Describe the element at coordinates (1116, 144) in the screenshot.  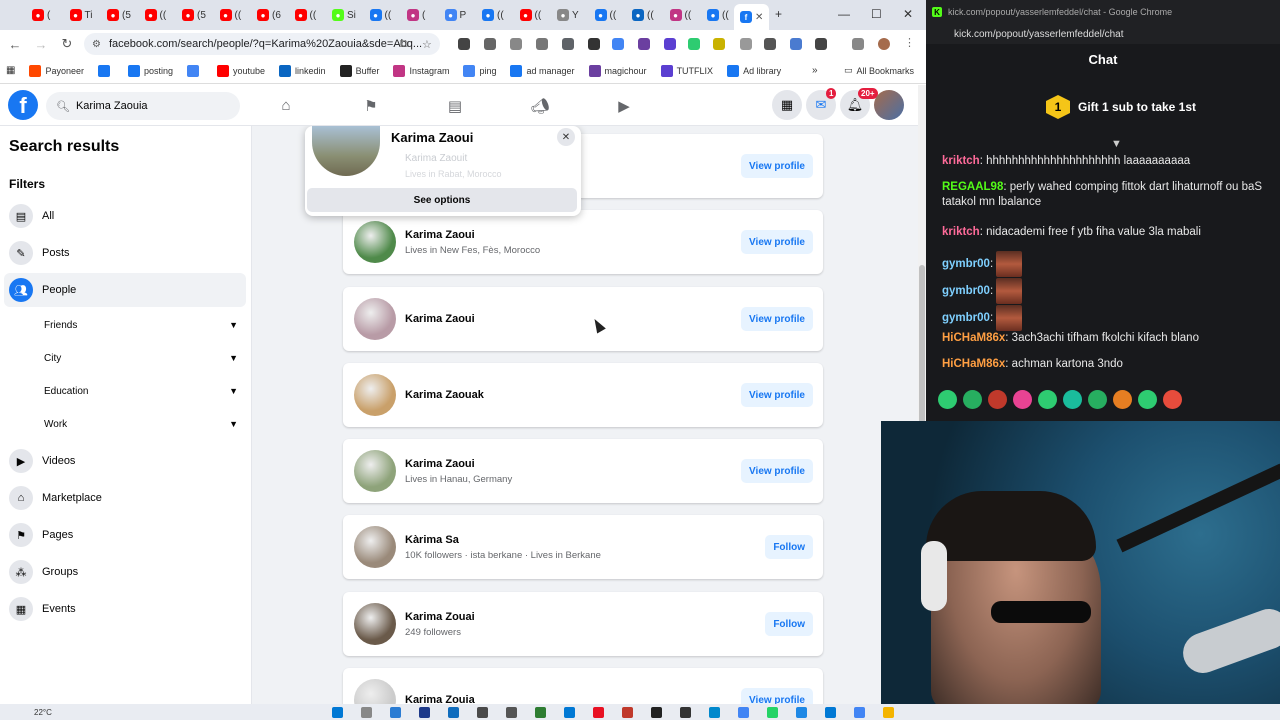
I see `pinned-toggle-icon: ▼` at that location.